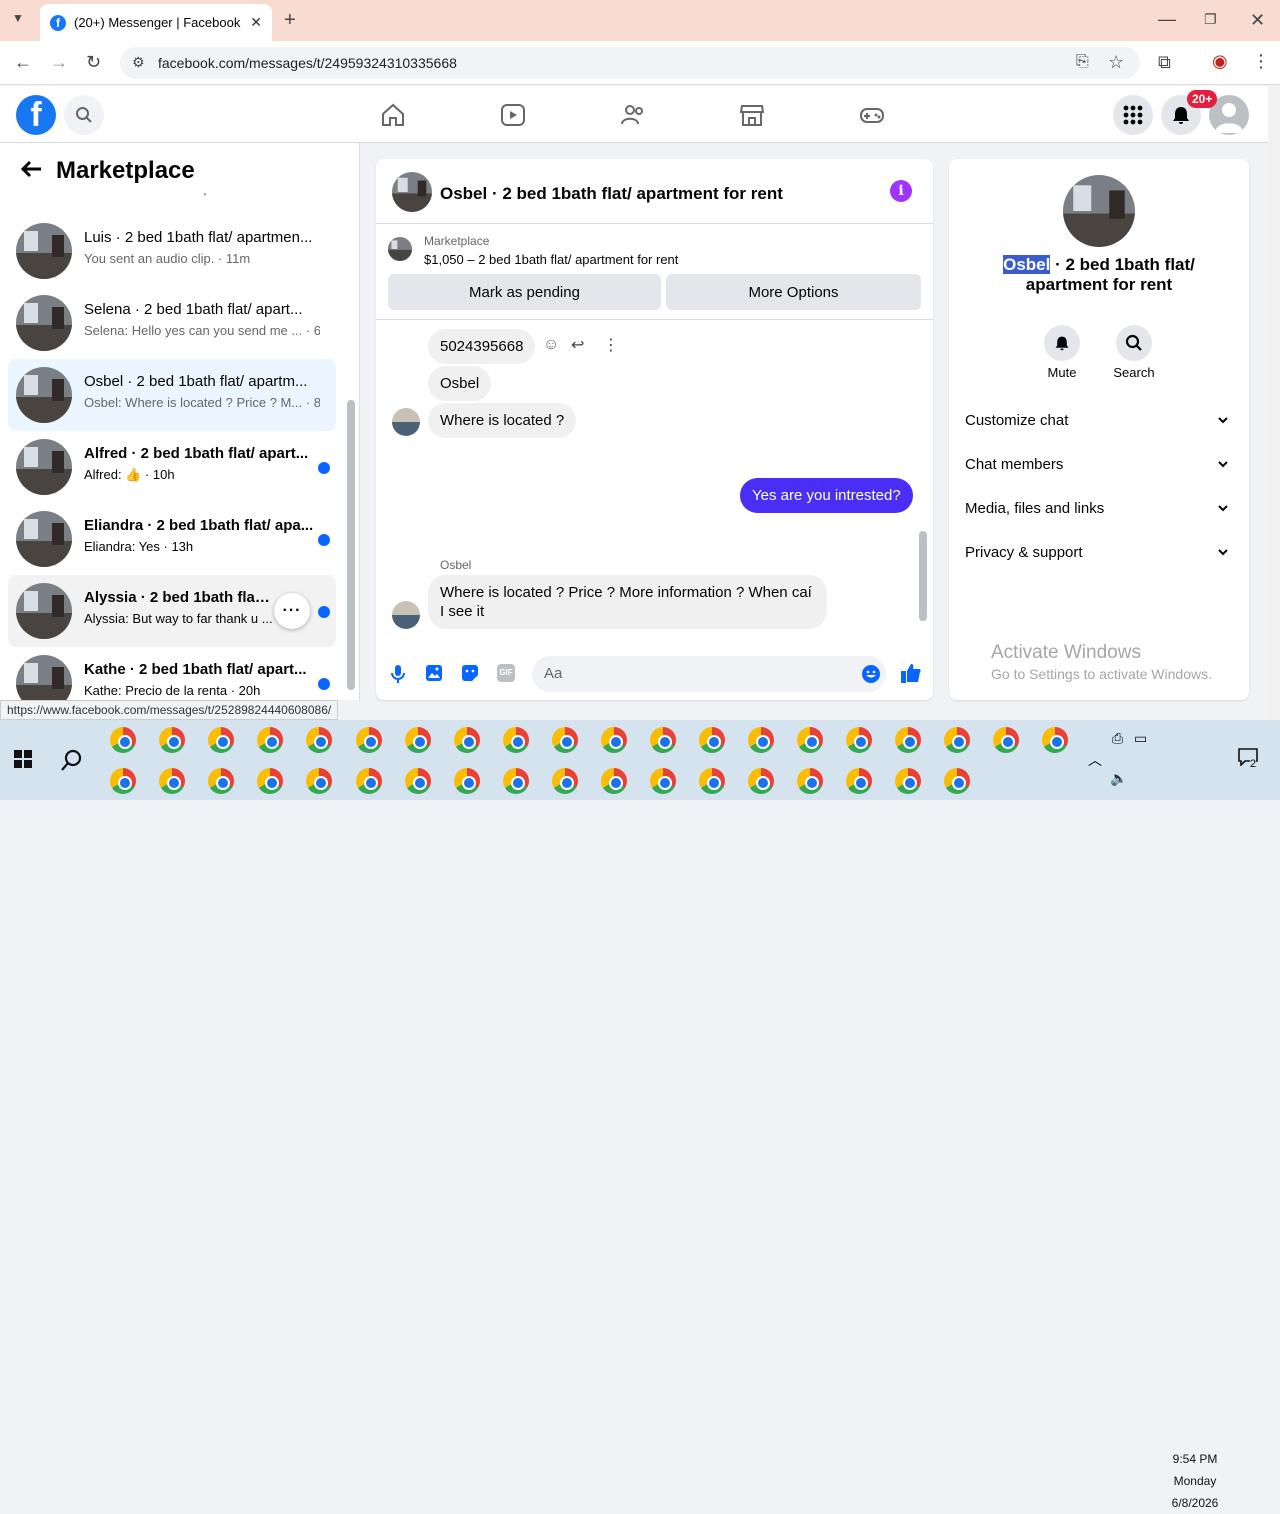 The width and height of the screenshot is (1280, 1514). Describe the element at coordinates (793, 292) in the screenshot. I see `more-options-button: More Options` at that location.